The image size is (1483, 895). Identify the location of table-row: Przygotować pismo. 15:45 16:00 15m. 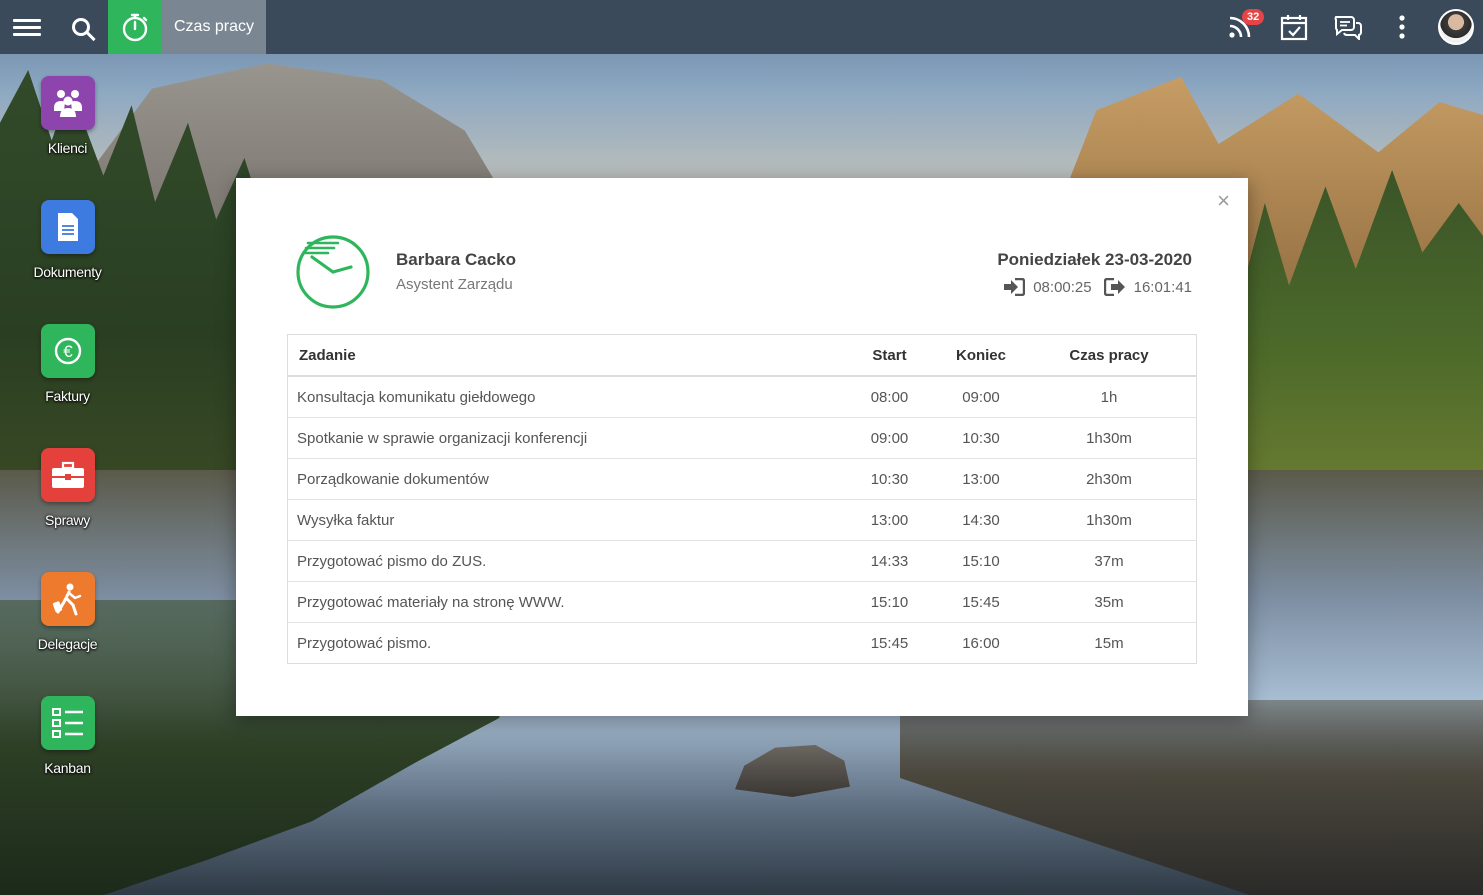
(742, 643).